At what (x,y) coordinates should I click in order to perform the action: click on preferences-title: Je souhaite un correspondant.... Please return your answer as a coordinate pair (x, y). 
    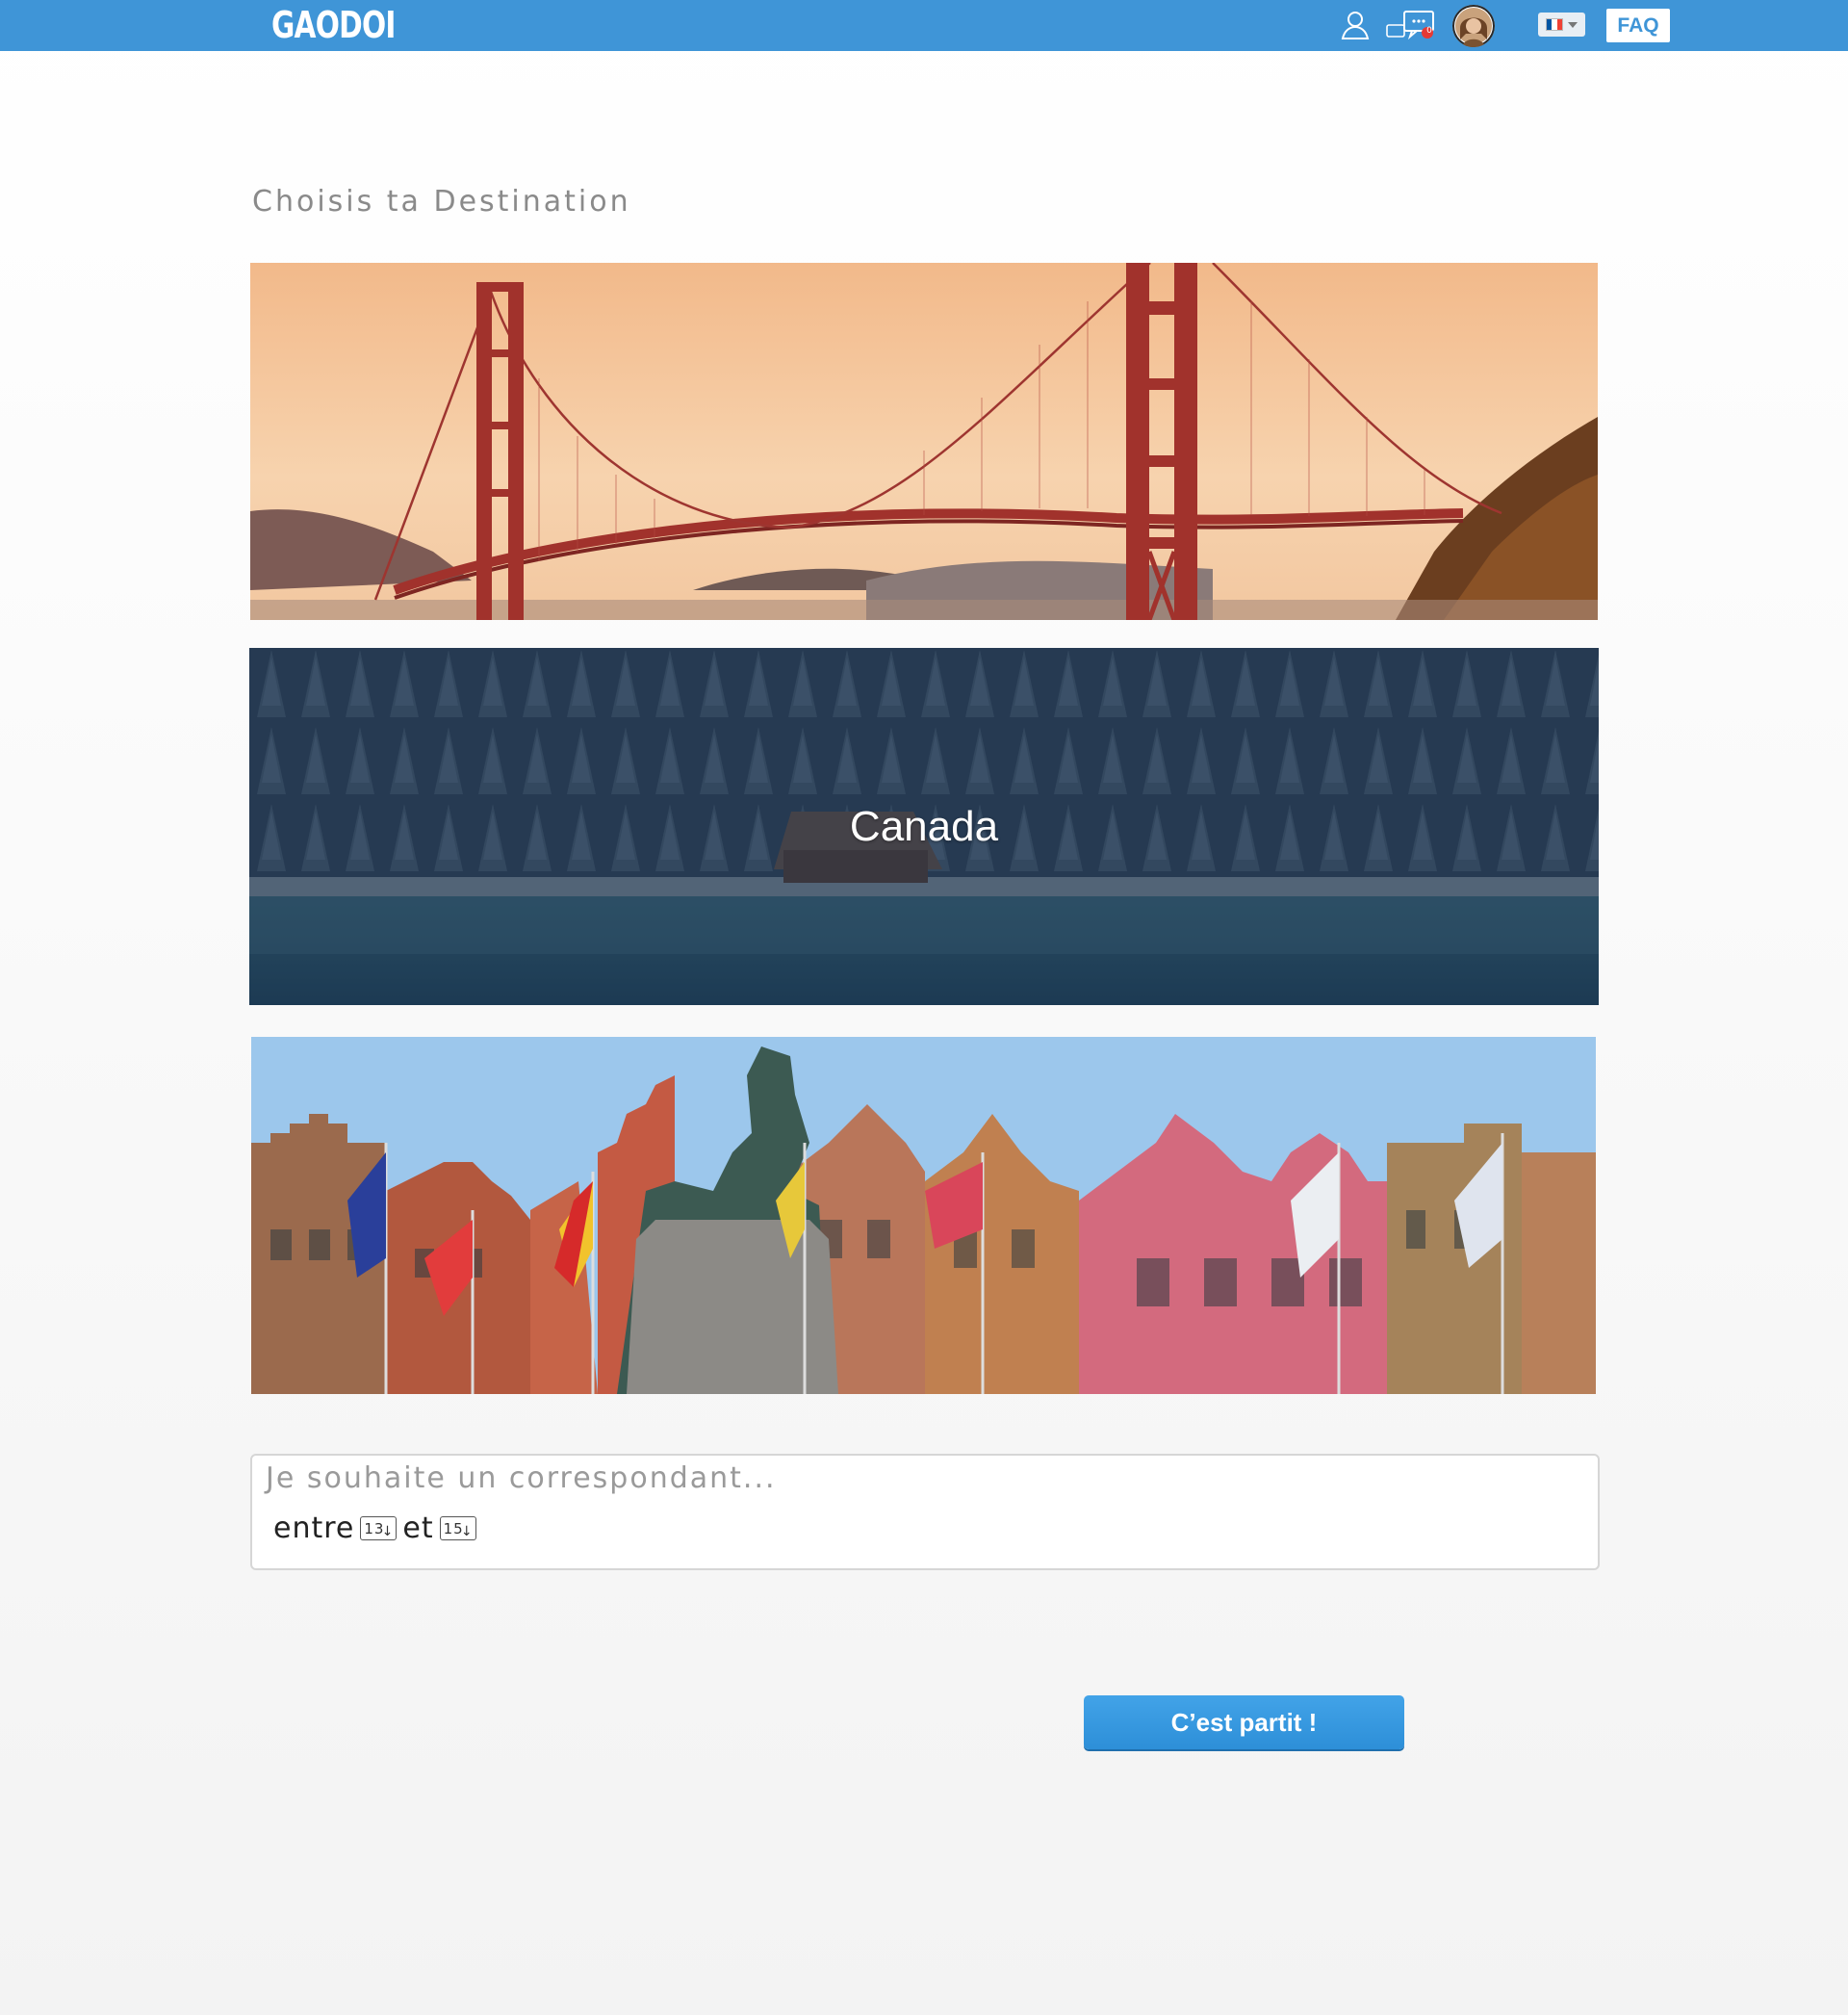
    Looking at the image, I should click on (521, 1478).